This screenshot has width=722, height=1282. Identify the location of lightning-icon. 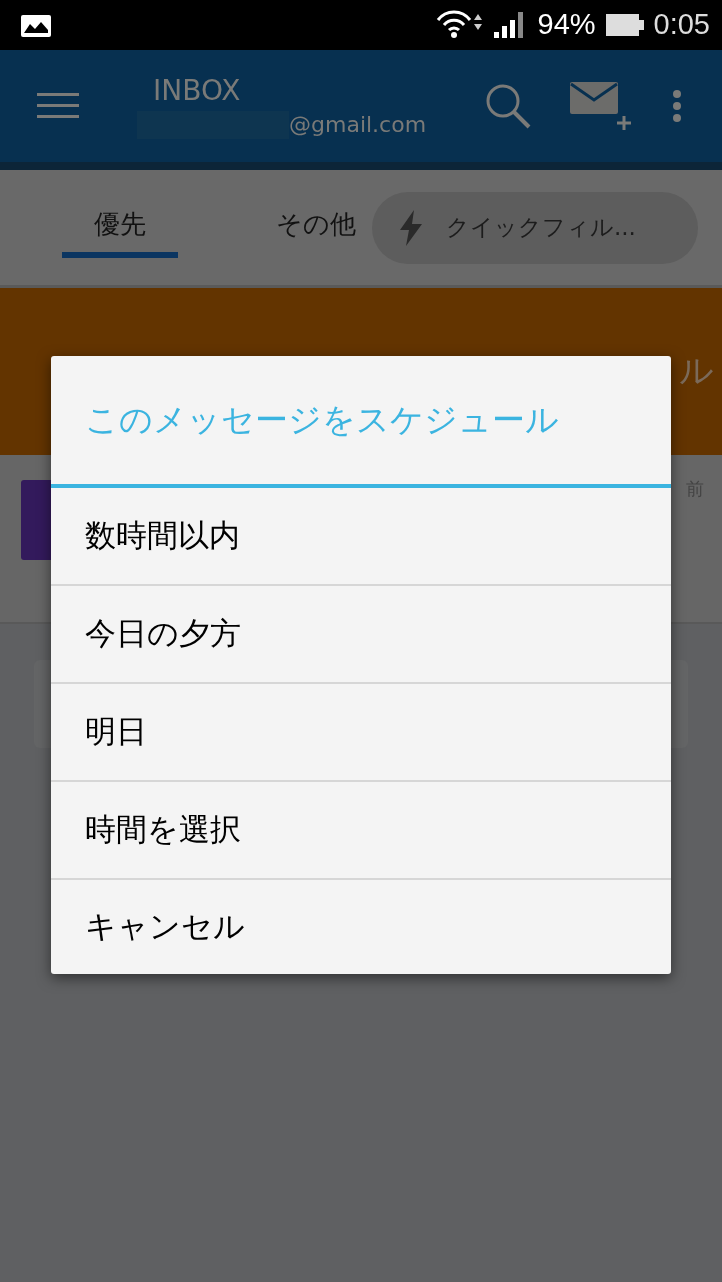
(411, 227).